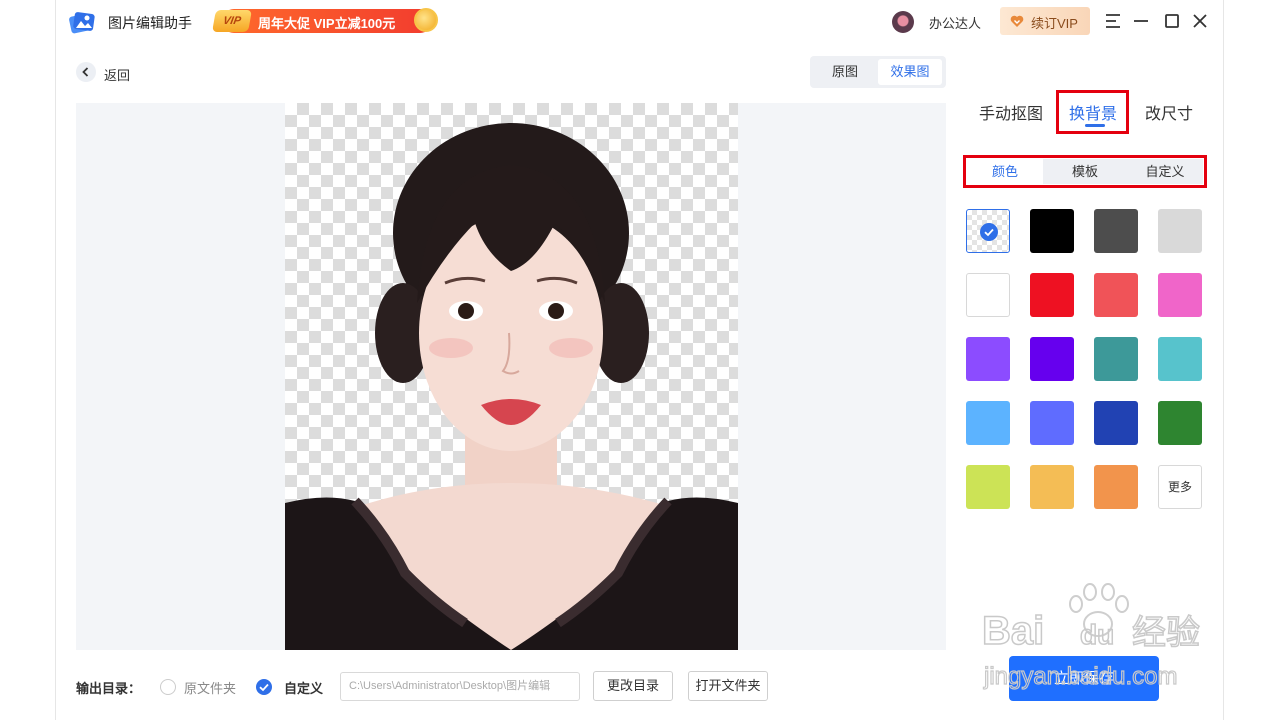 Image resolution: width=1280 pixels, height=720 pixels. Describe the element at coordinates (426, 20) in the screenshot. I see `coin-icon` at that location.